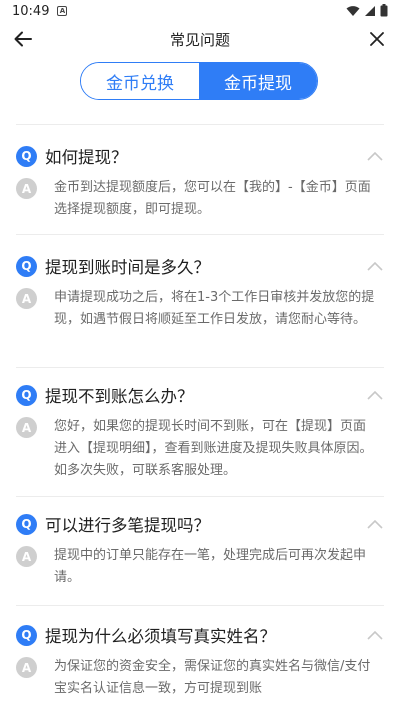  I want to click on battery-icon, so click(384, 11).